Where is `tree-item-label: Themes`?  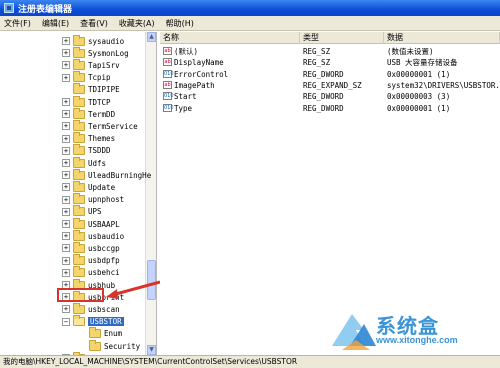
tree-item-label: Themes is located at coordinates (102, 139).